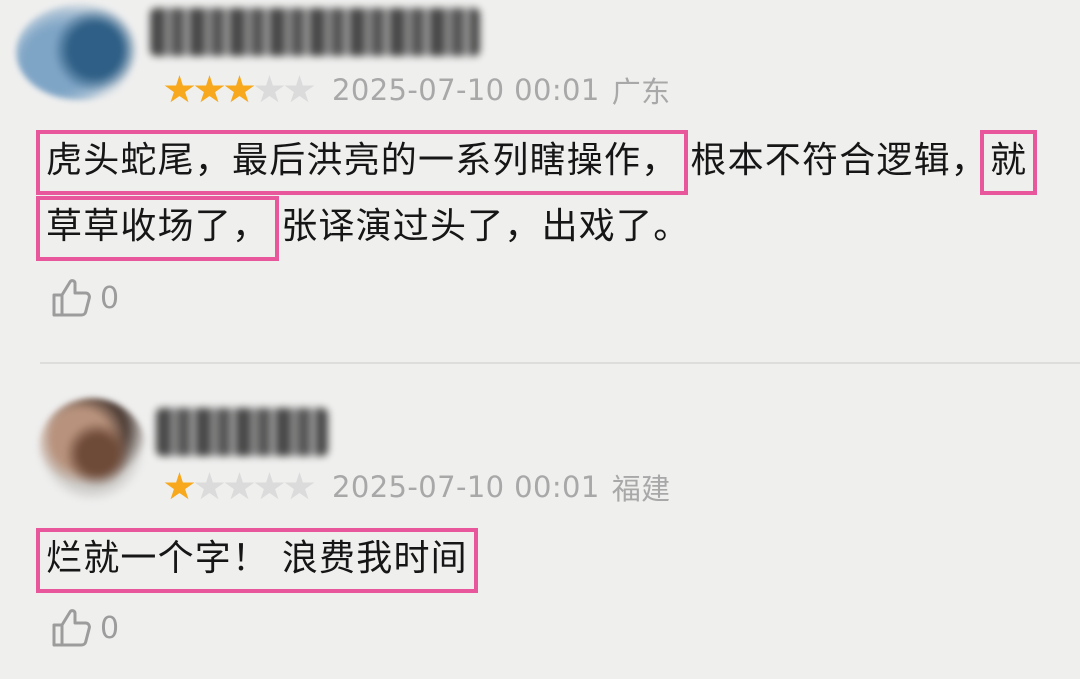 The image size is (1080, 679). I want to click on comment-meta: 2025-07-10 00:01 广东, so click(417, 91).